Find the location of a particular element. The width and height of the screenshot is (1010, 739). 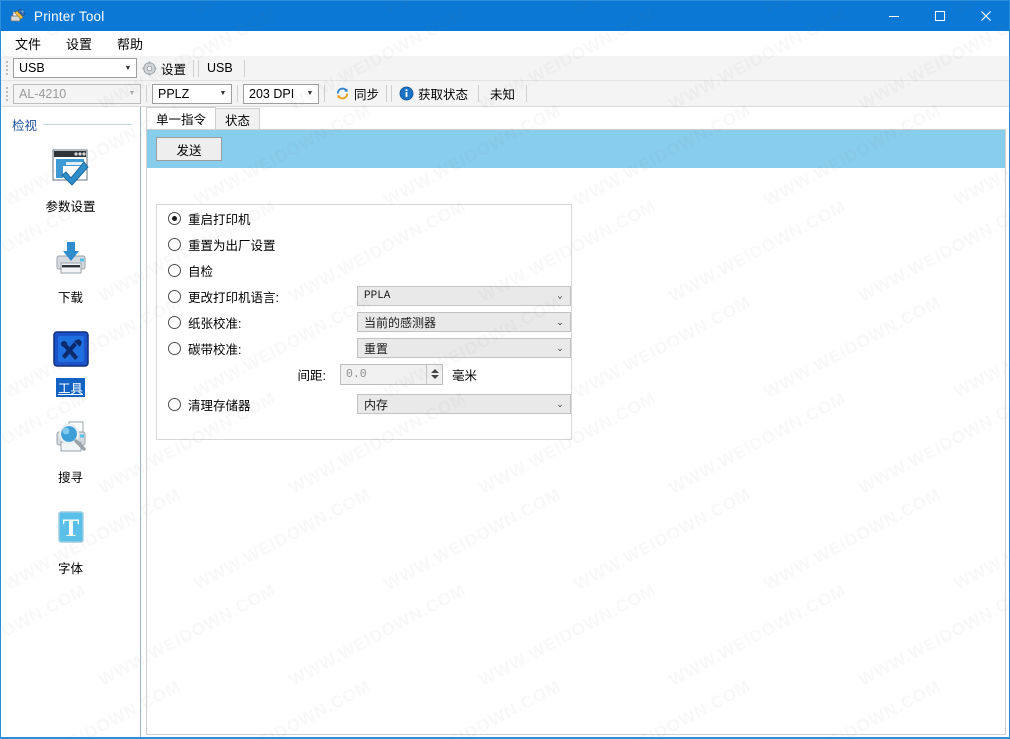

gap-label: 间距: is located at coordinates (311, 375).